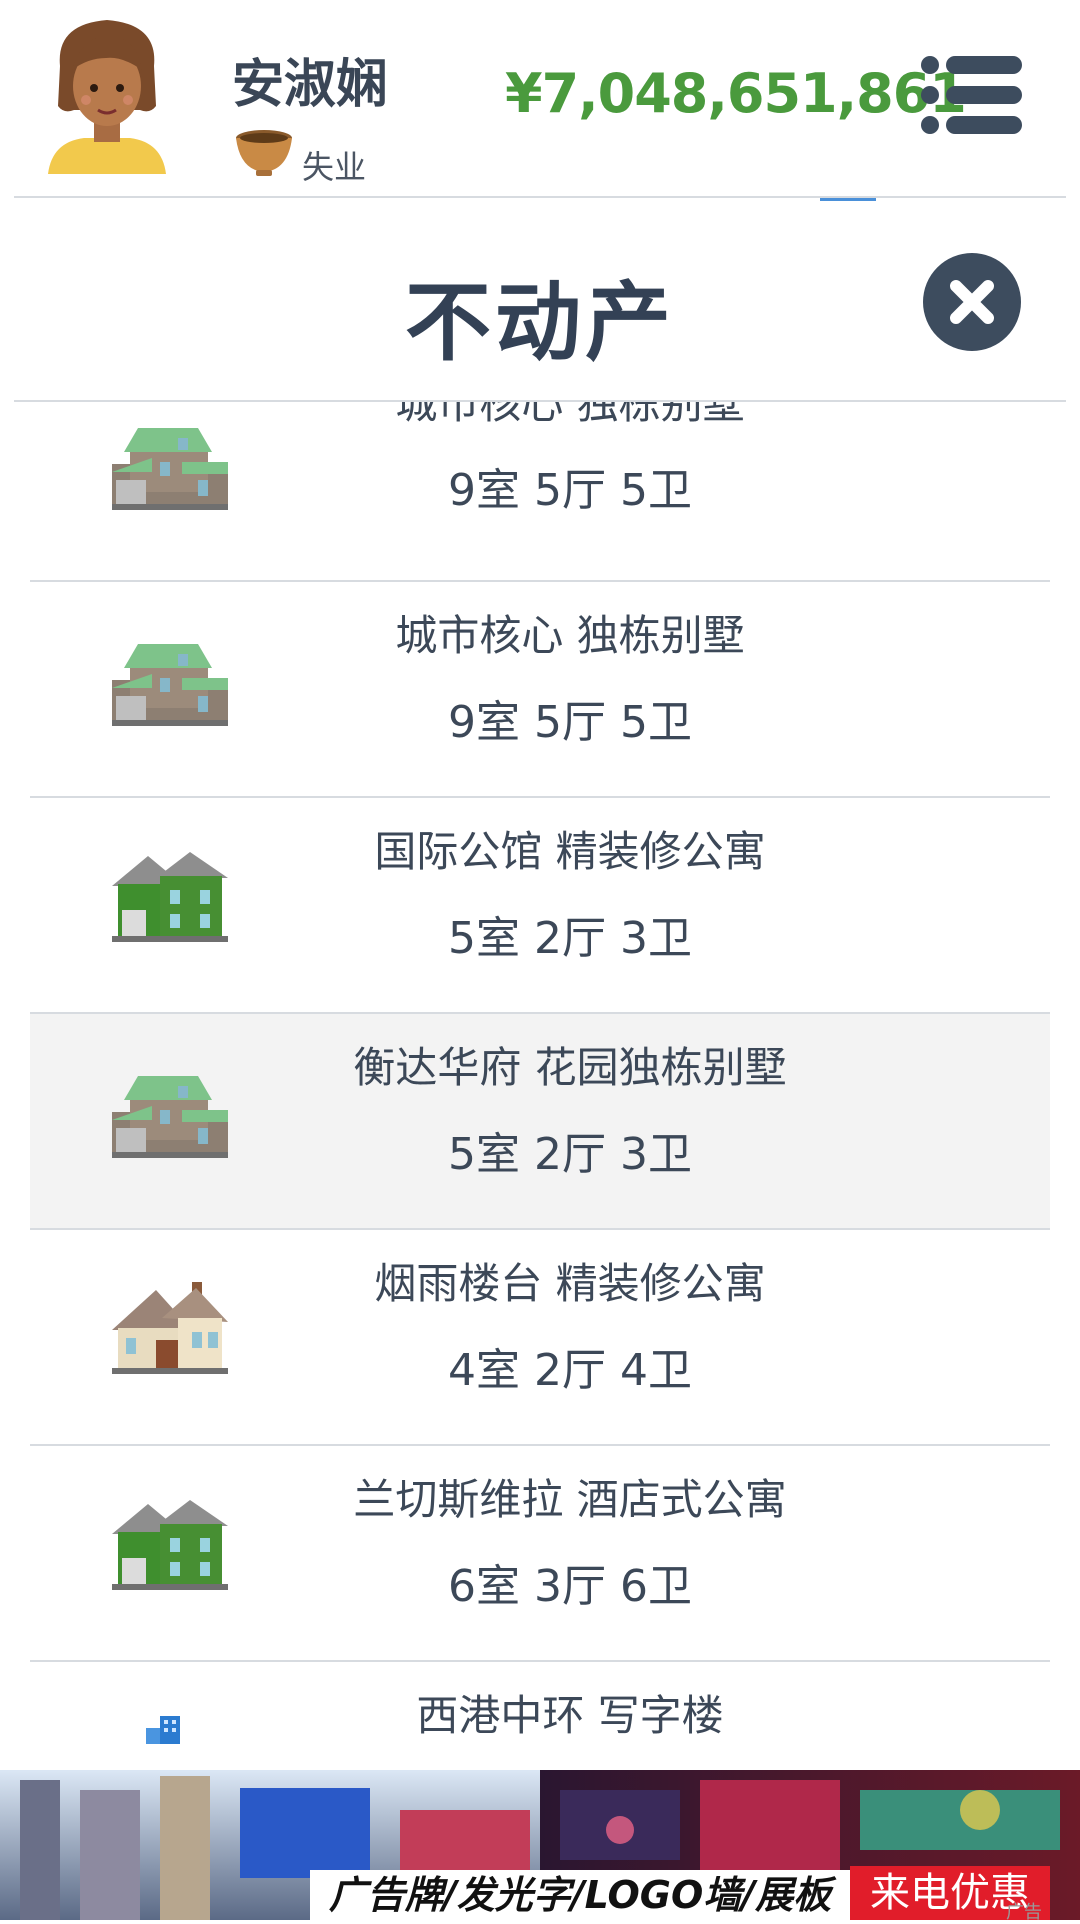  What do you see at coordinates (540, 1338) in the screenshot?
I see `property-item: 烟雨楼台 精装修公寓 4室 2厅 4卫` at bounding box center [540, 1338].